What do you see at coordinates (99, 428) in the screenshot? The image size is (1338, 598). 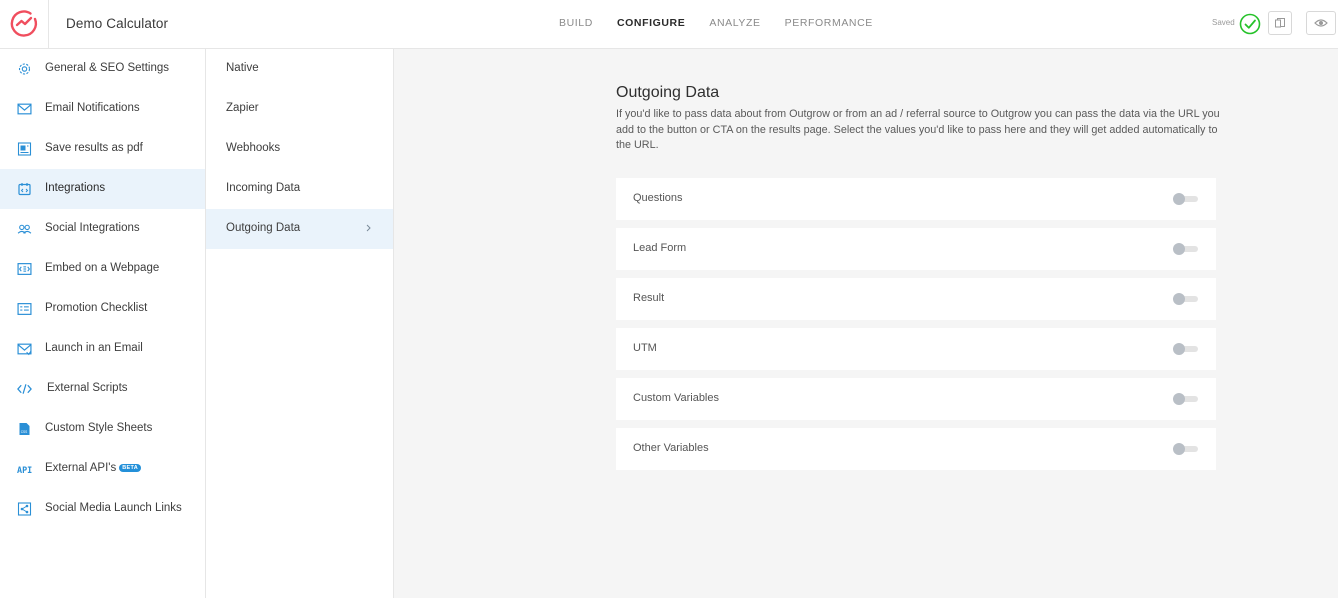 I see `sidebar-item-label: Custom Style Sheets` at bounding box center [99, 428].